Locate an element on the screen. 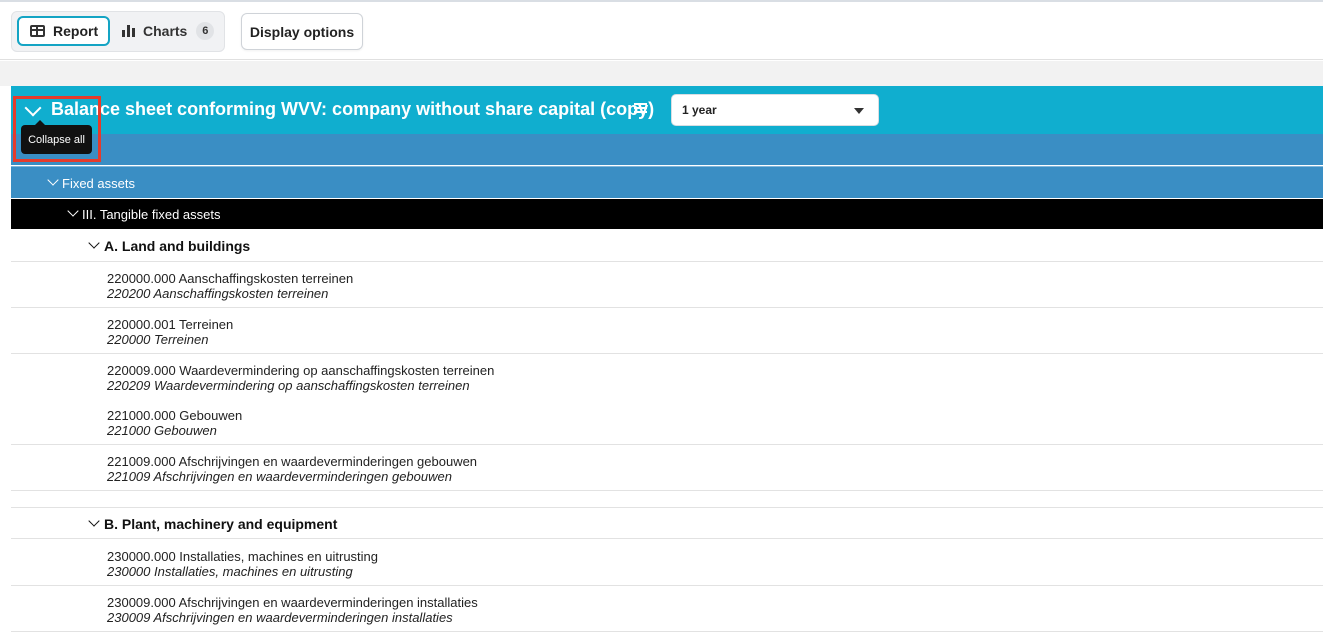 The image size is (1323, 639). period-select: 1 year is located at coordinates (775, 110).